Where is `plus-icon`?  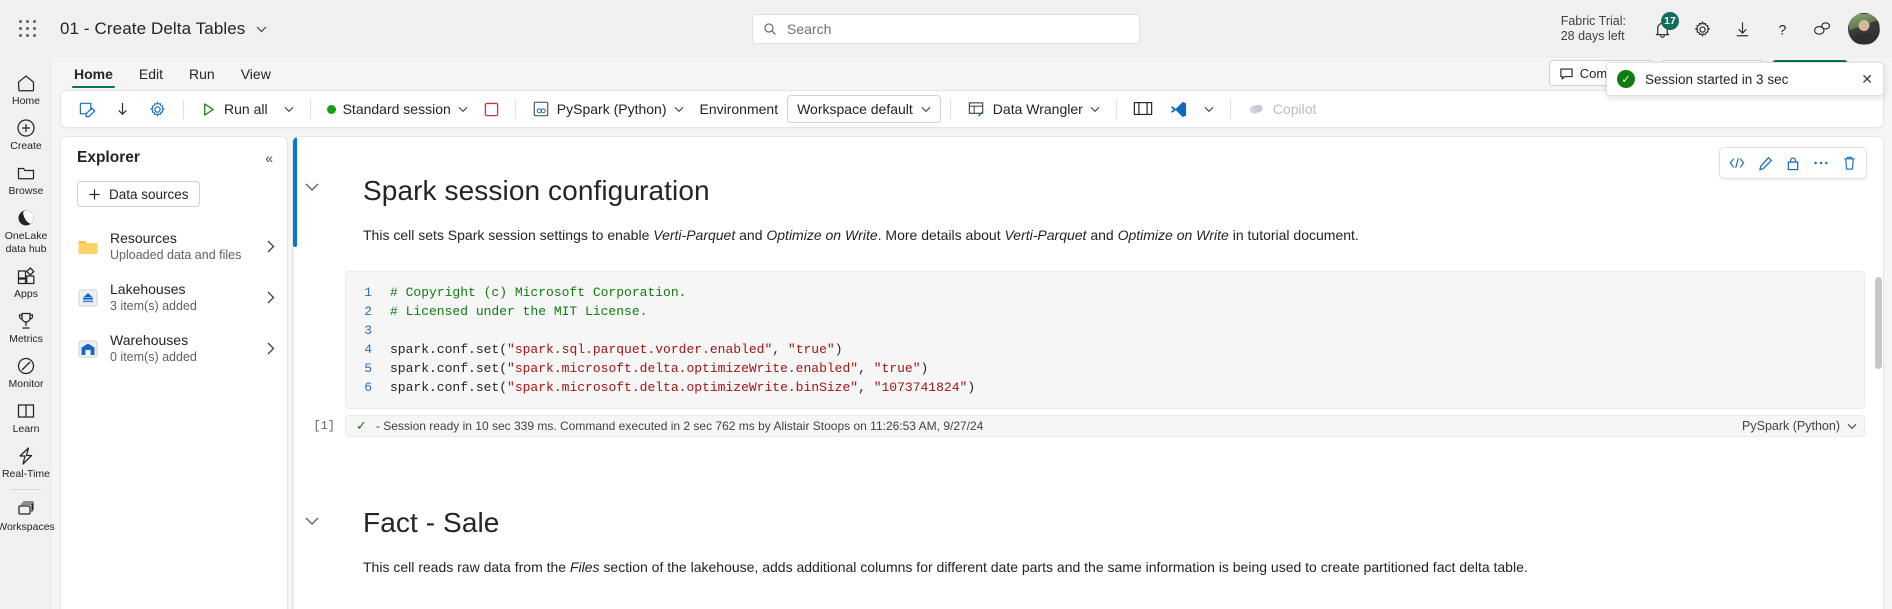 plus-icon is located at coordinates (94, 194).